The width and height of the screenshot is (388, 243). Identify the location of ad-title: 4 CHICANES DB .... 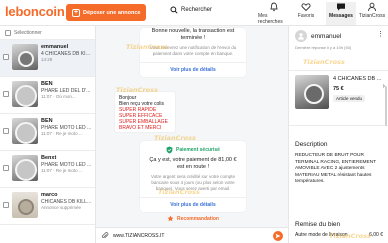
(357, 79).